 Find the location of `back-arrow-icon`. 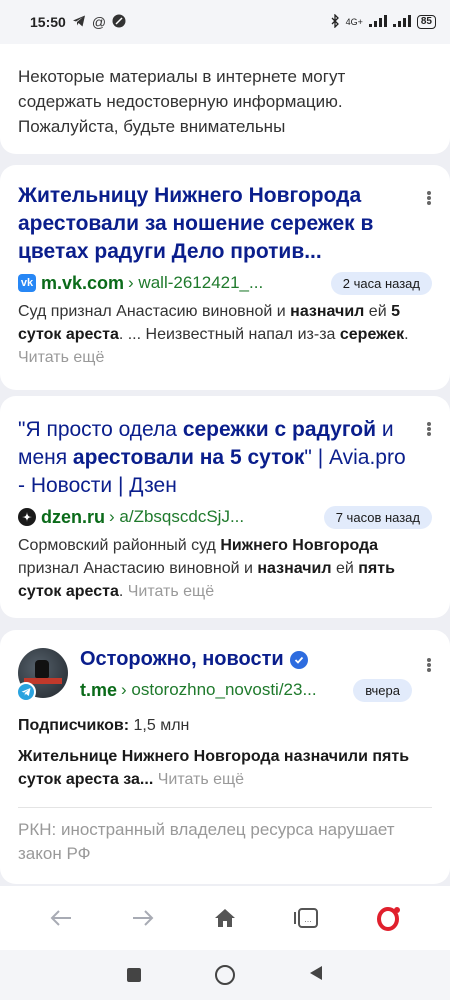

back-arrow-icon is located at coordinates (61, 918).